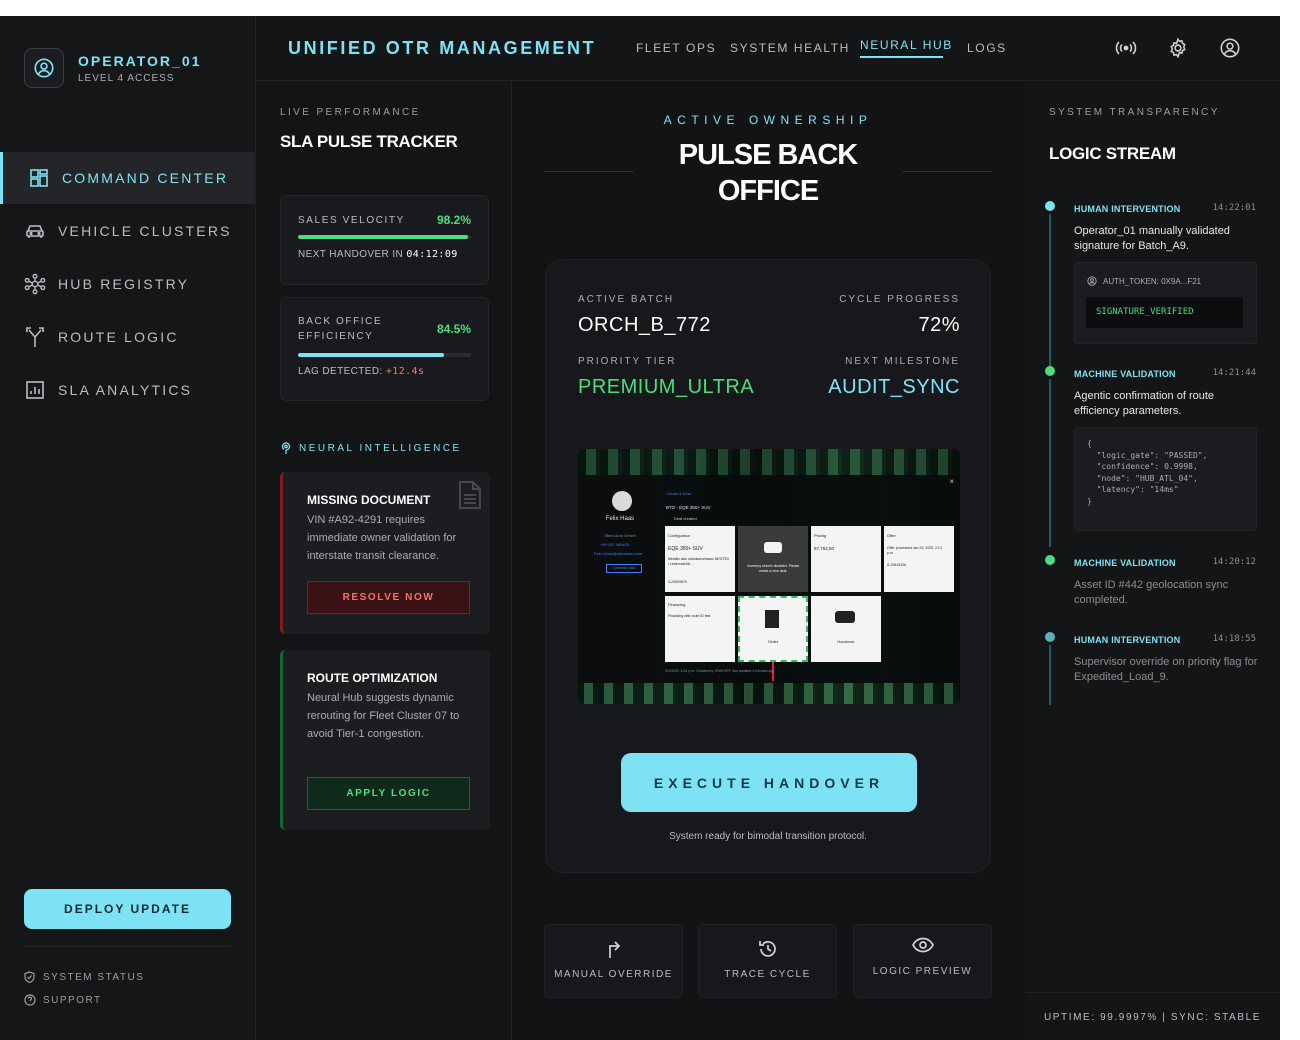 This screenshot has height=1040, width=1300. I want to click on user-circle-icon, so click(1092, 281).